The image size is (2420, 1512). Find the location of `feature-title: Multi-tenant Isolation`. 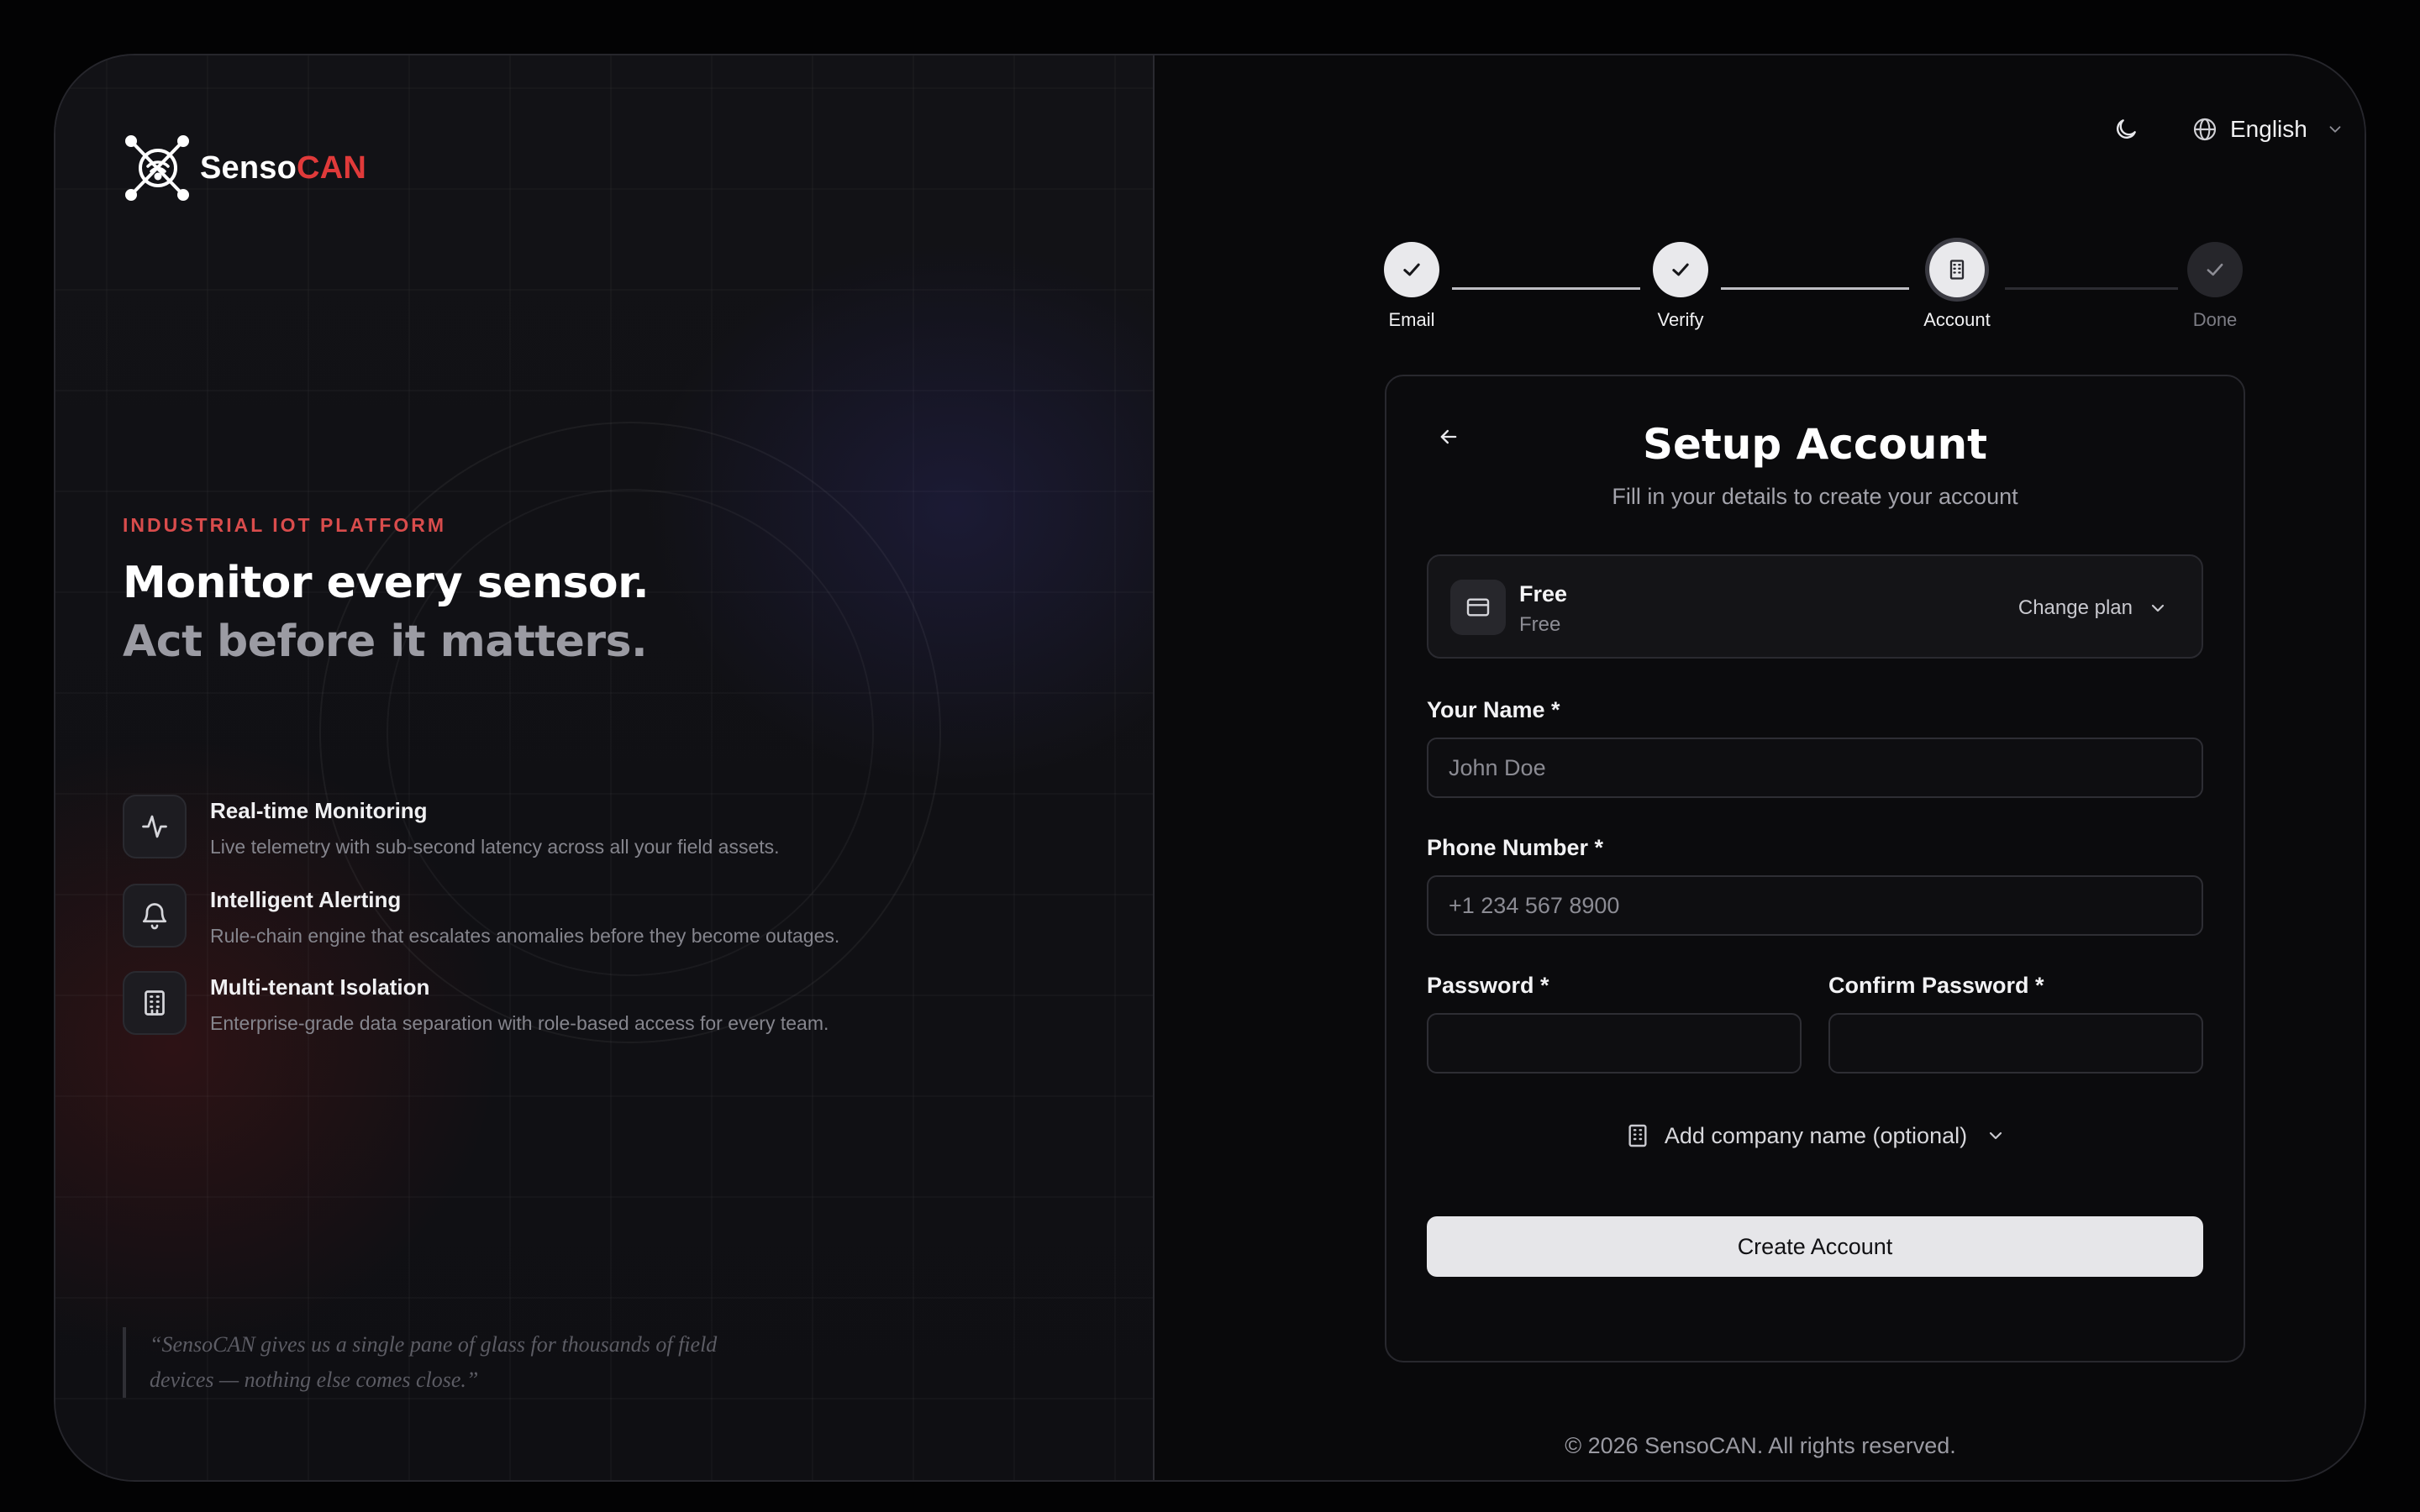

feature-title: Multi-tenant Isolation is located at coordinates (320, 987).